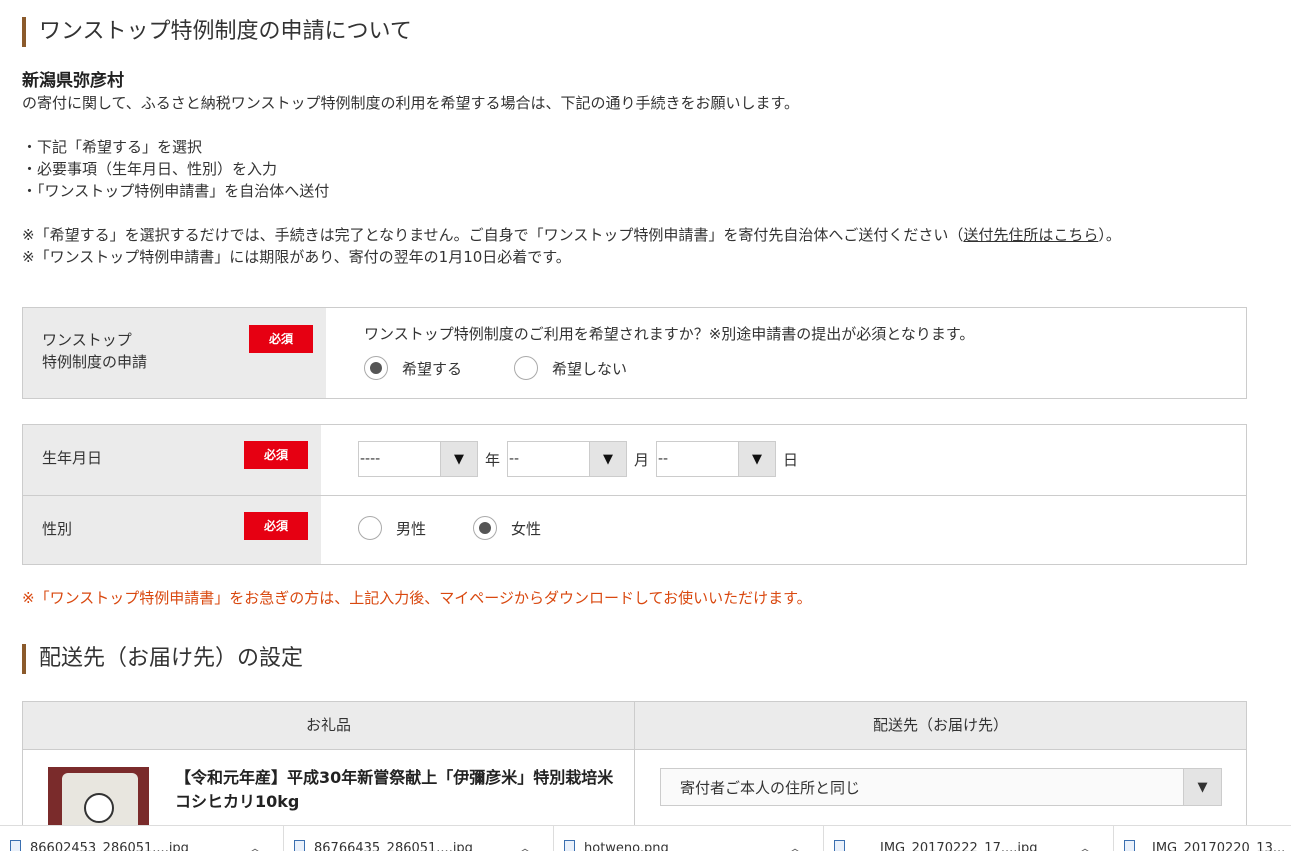 This screenshot has height=851, width=1291. What do you see at coordinates (783, 530) in the screenshot?
I see `gender-field-cell: 男性 女性` at bounding box center [783, 530].